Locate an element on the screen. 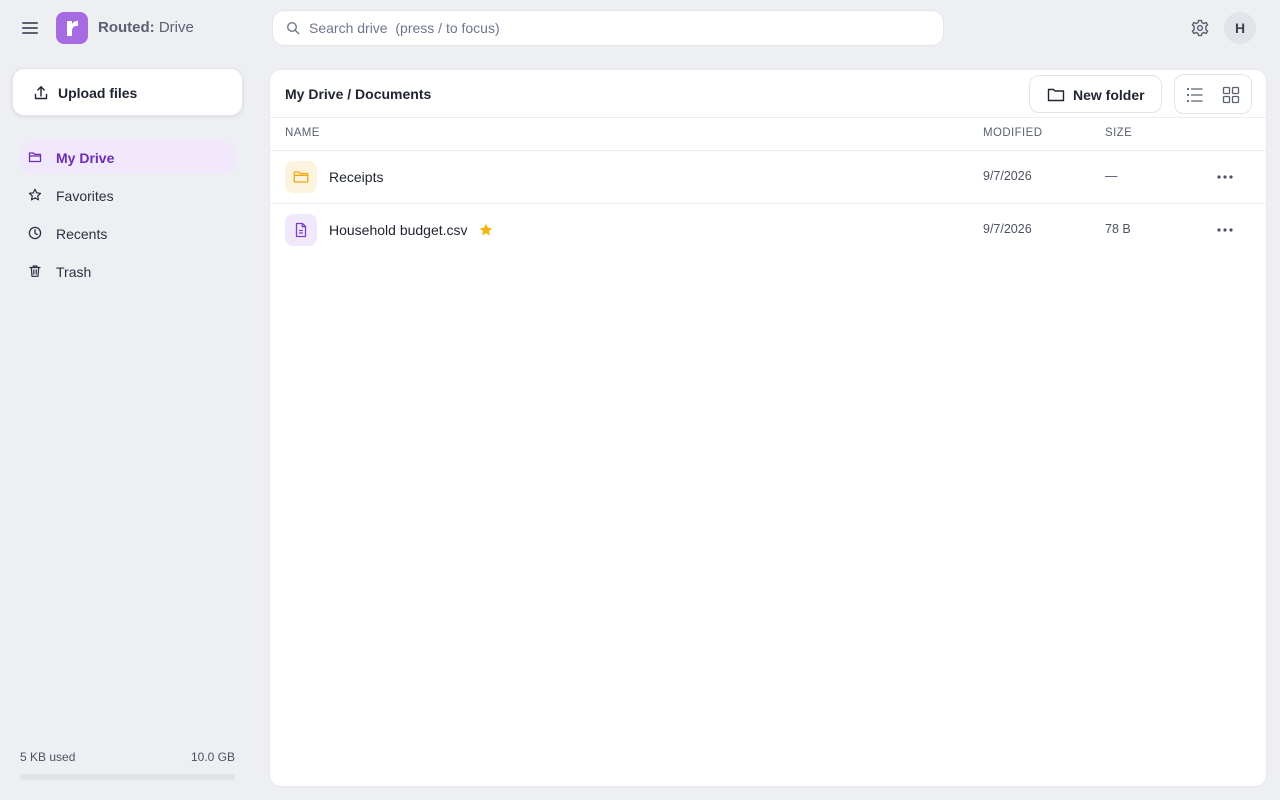 The height and width of the screenshot is (800, 1280). storage-total: 10.0 GB is located at coordinates (212, 757).